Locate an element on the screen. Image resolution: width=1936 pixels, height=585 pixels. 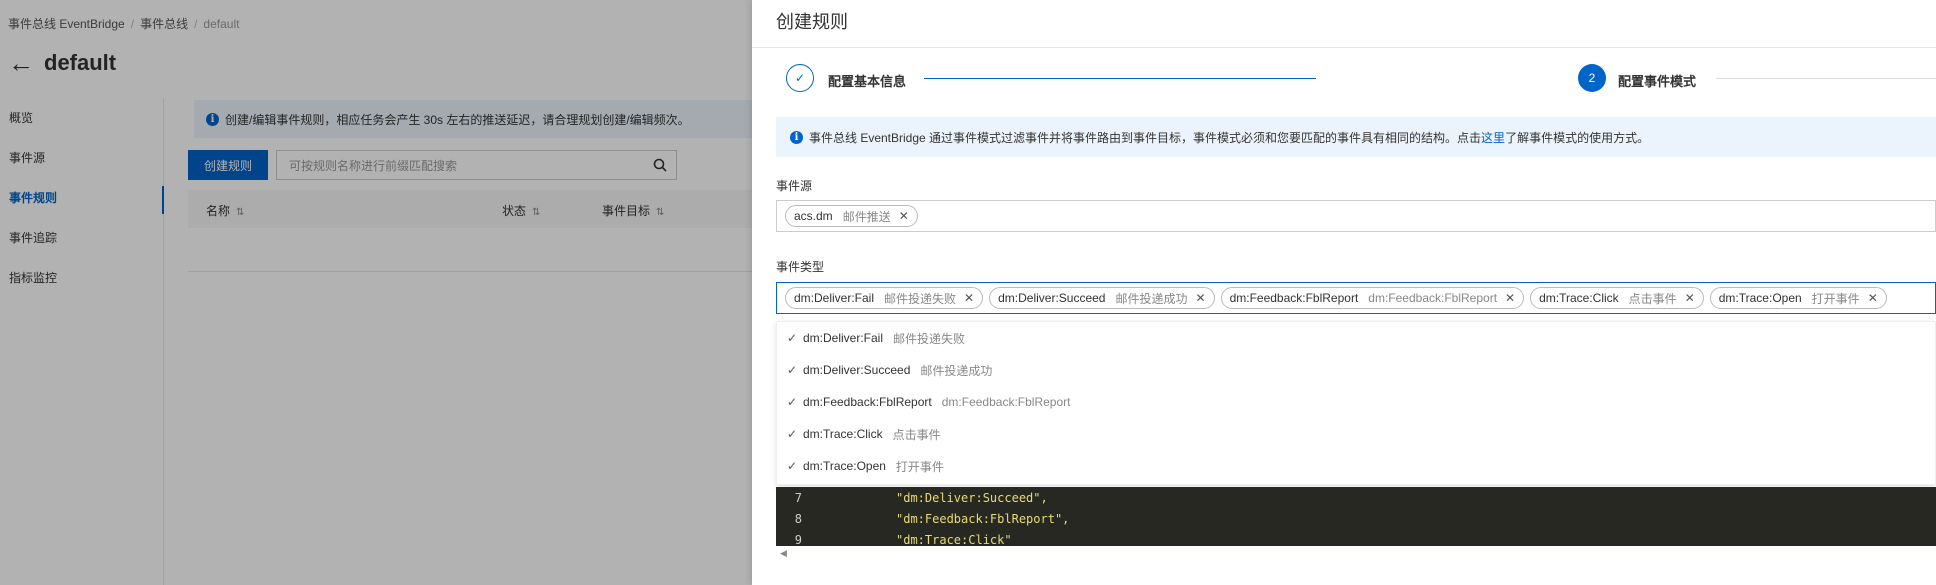
event-type-tag: dm:Trace:Open 打开事件 ✕ is located at coordinates (1798, 298).